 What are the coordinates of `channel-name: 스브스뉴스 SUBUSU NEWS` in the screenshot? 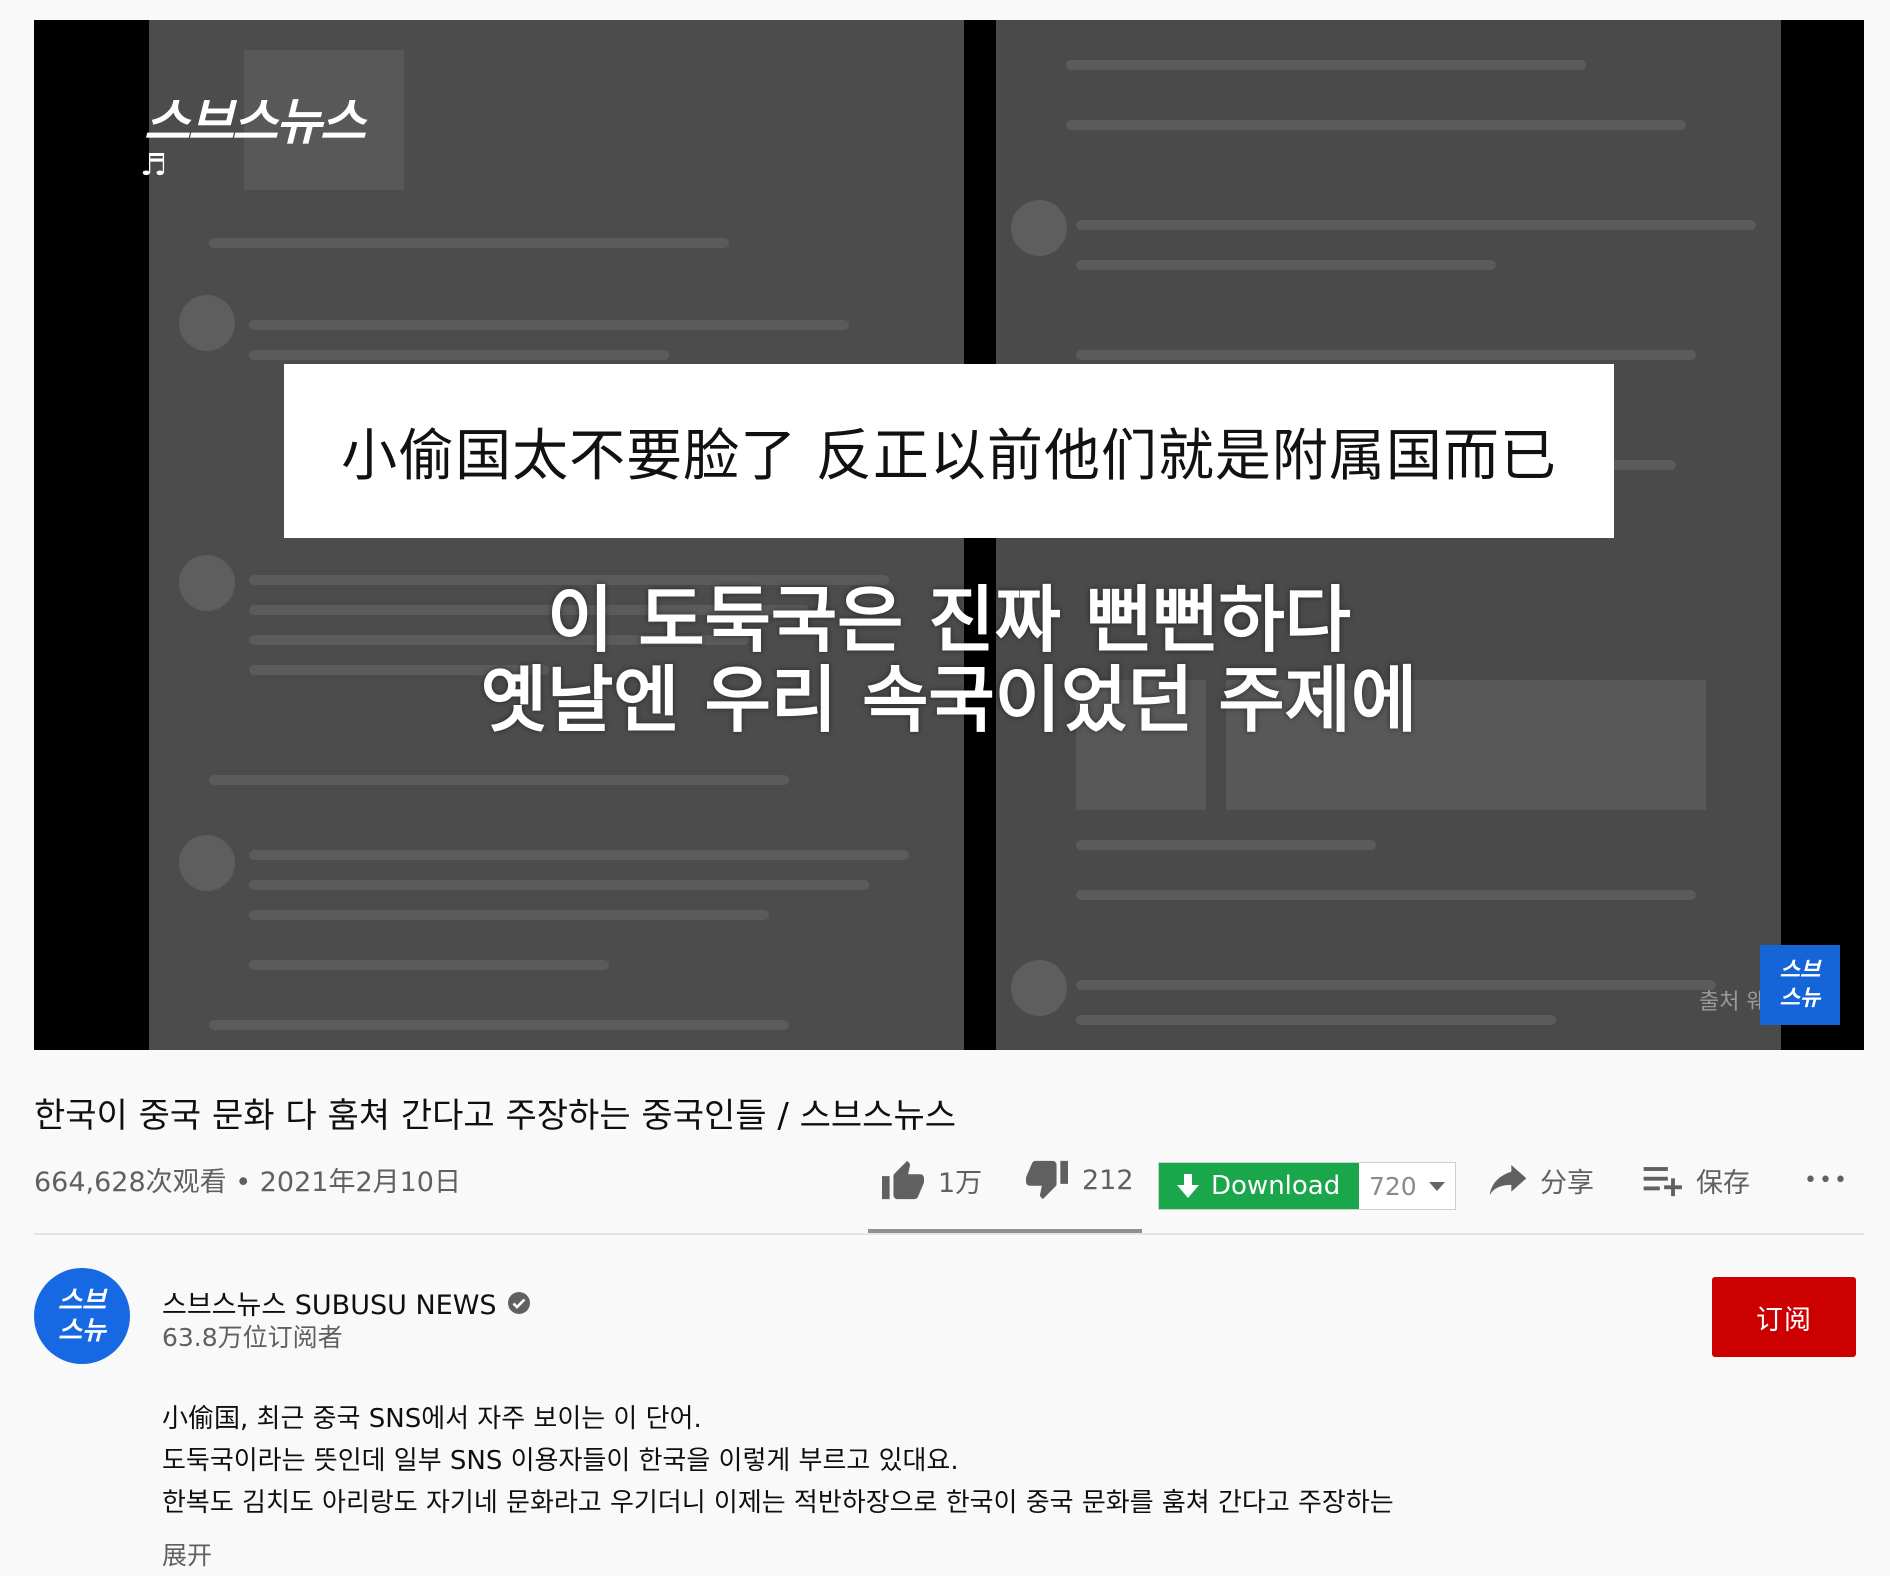 It's located at (329, 1305).